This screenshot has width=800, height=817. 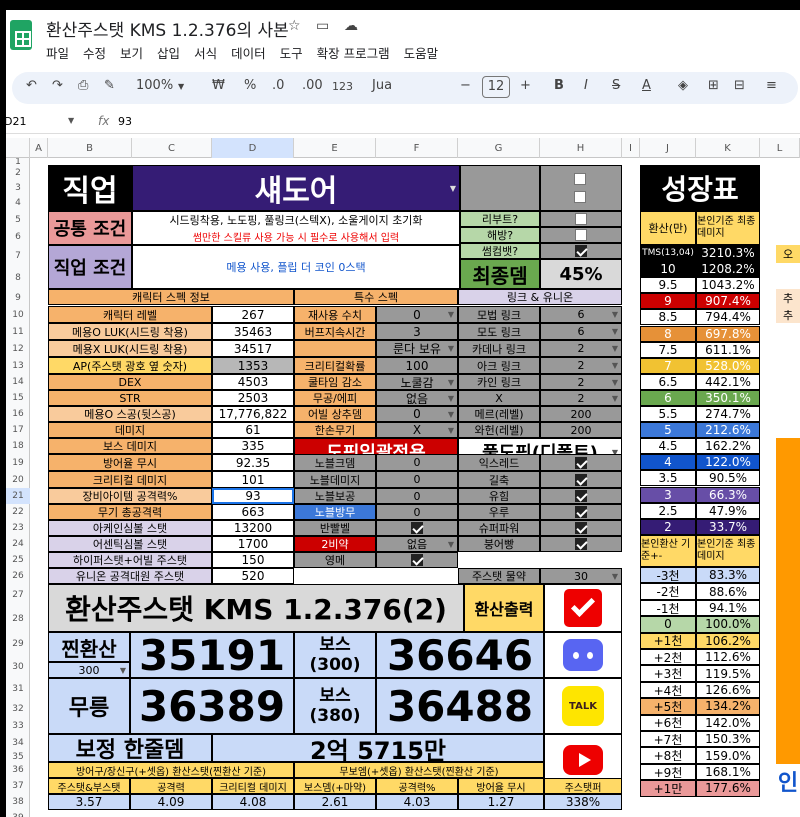 What do you see at coordinates (583, 655) in the screenshot?
I see `discord-button` at bounding box center [583, 655].